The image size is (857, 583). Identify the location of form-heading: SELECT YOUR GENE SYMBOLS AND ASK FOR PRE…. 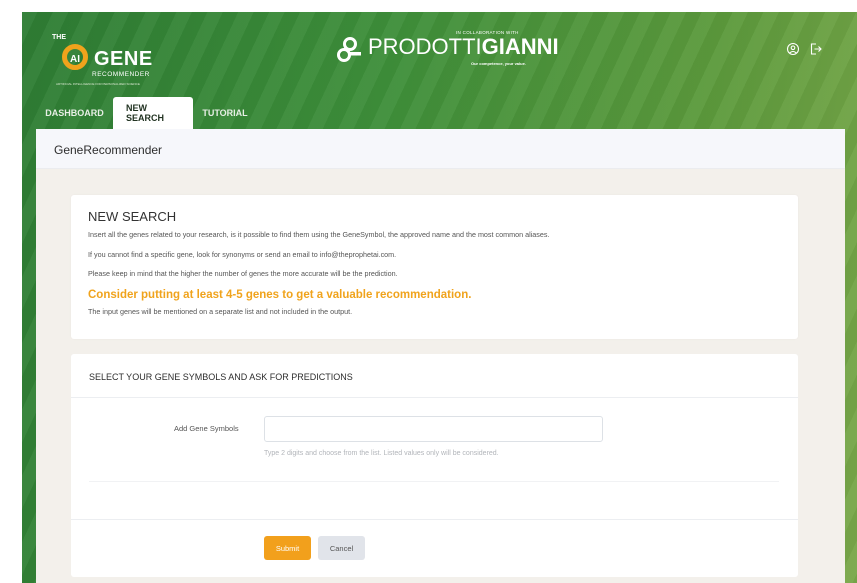
(221, 377).